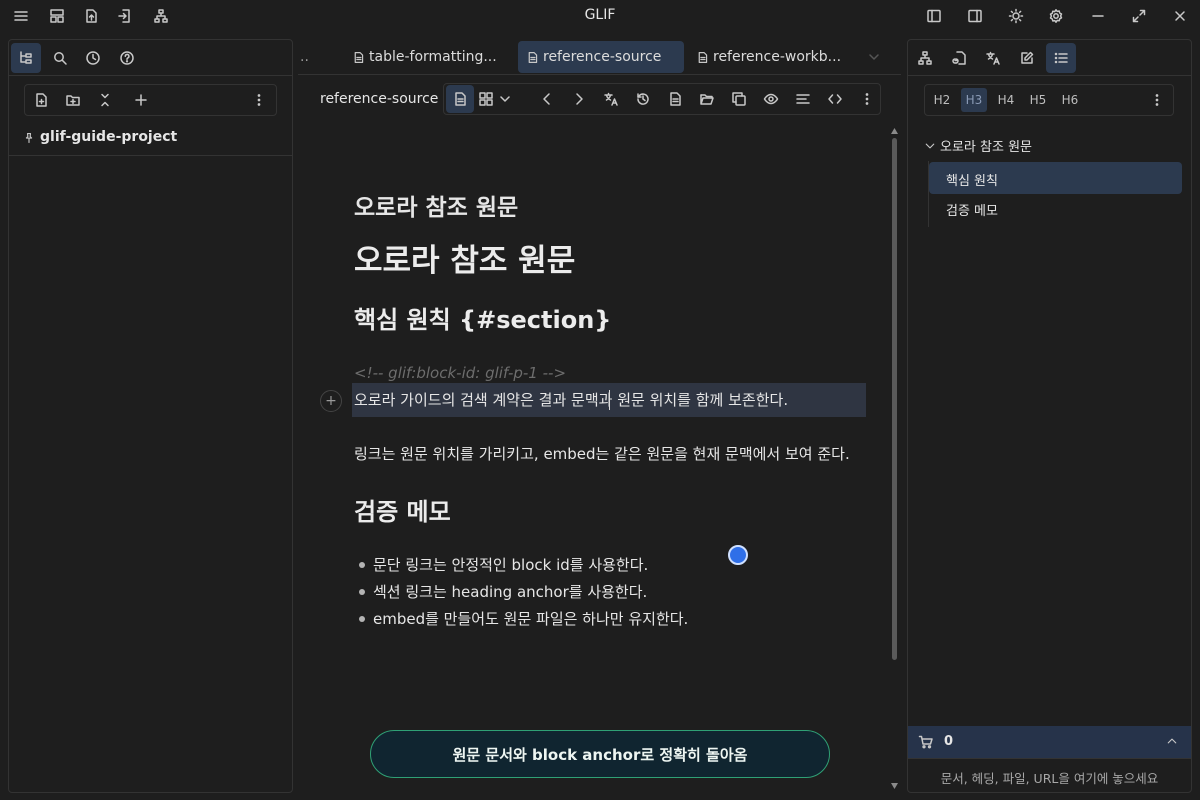 The width and height of the screenshot is (1200, 800). Describe the element at coordinates (739, 99) in the screenshot. I see `copy-icon` at that location.